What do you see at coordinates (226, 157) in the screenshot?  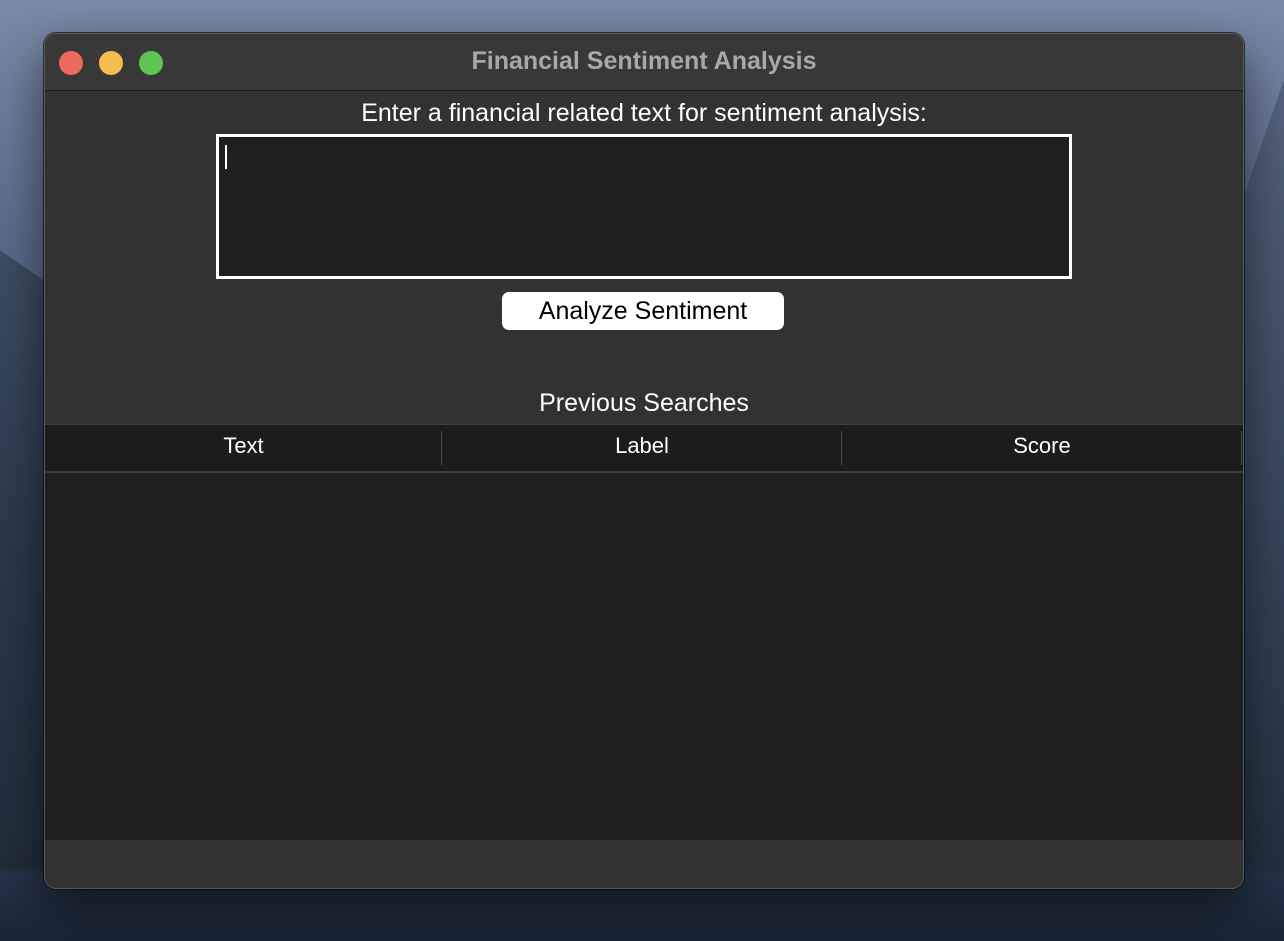 I see `text-caret` at bounding box center [226, 157].